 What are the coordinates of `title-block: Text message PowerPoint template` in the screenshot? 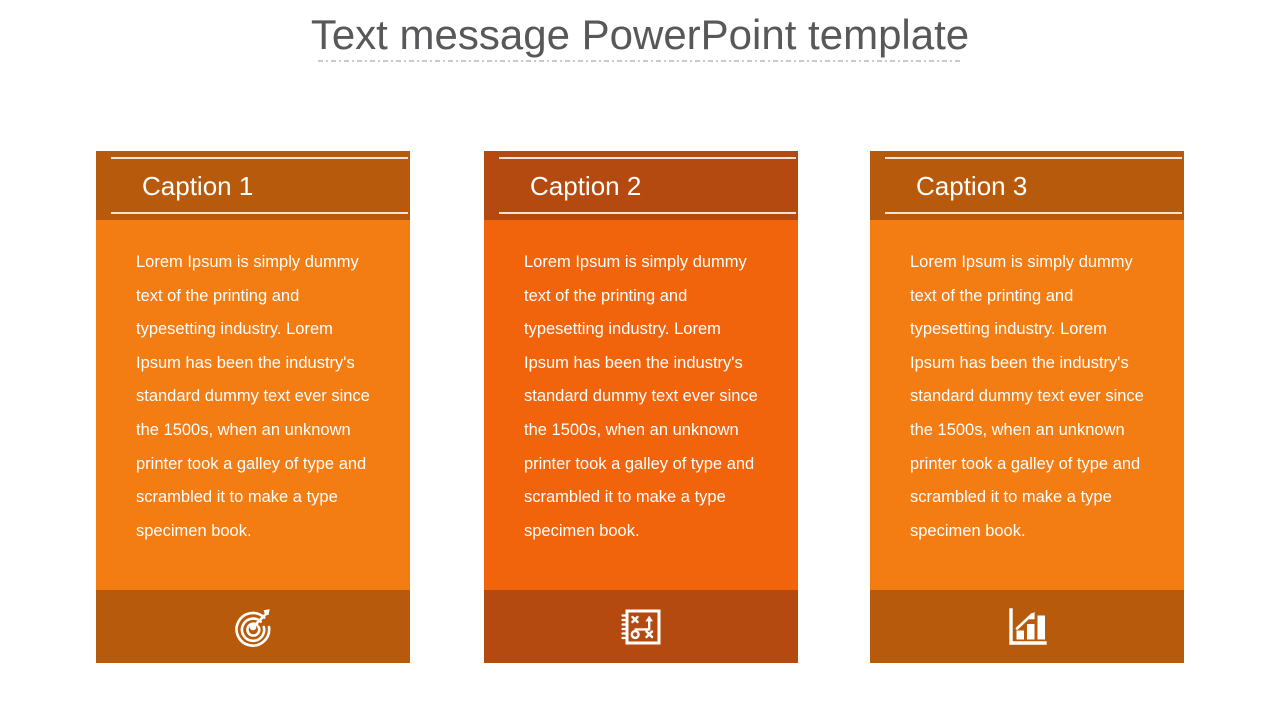 It's located at (640, 35).